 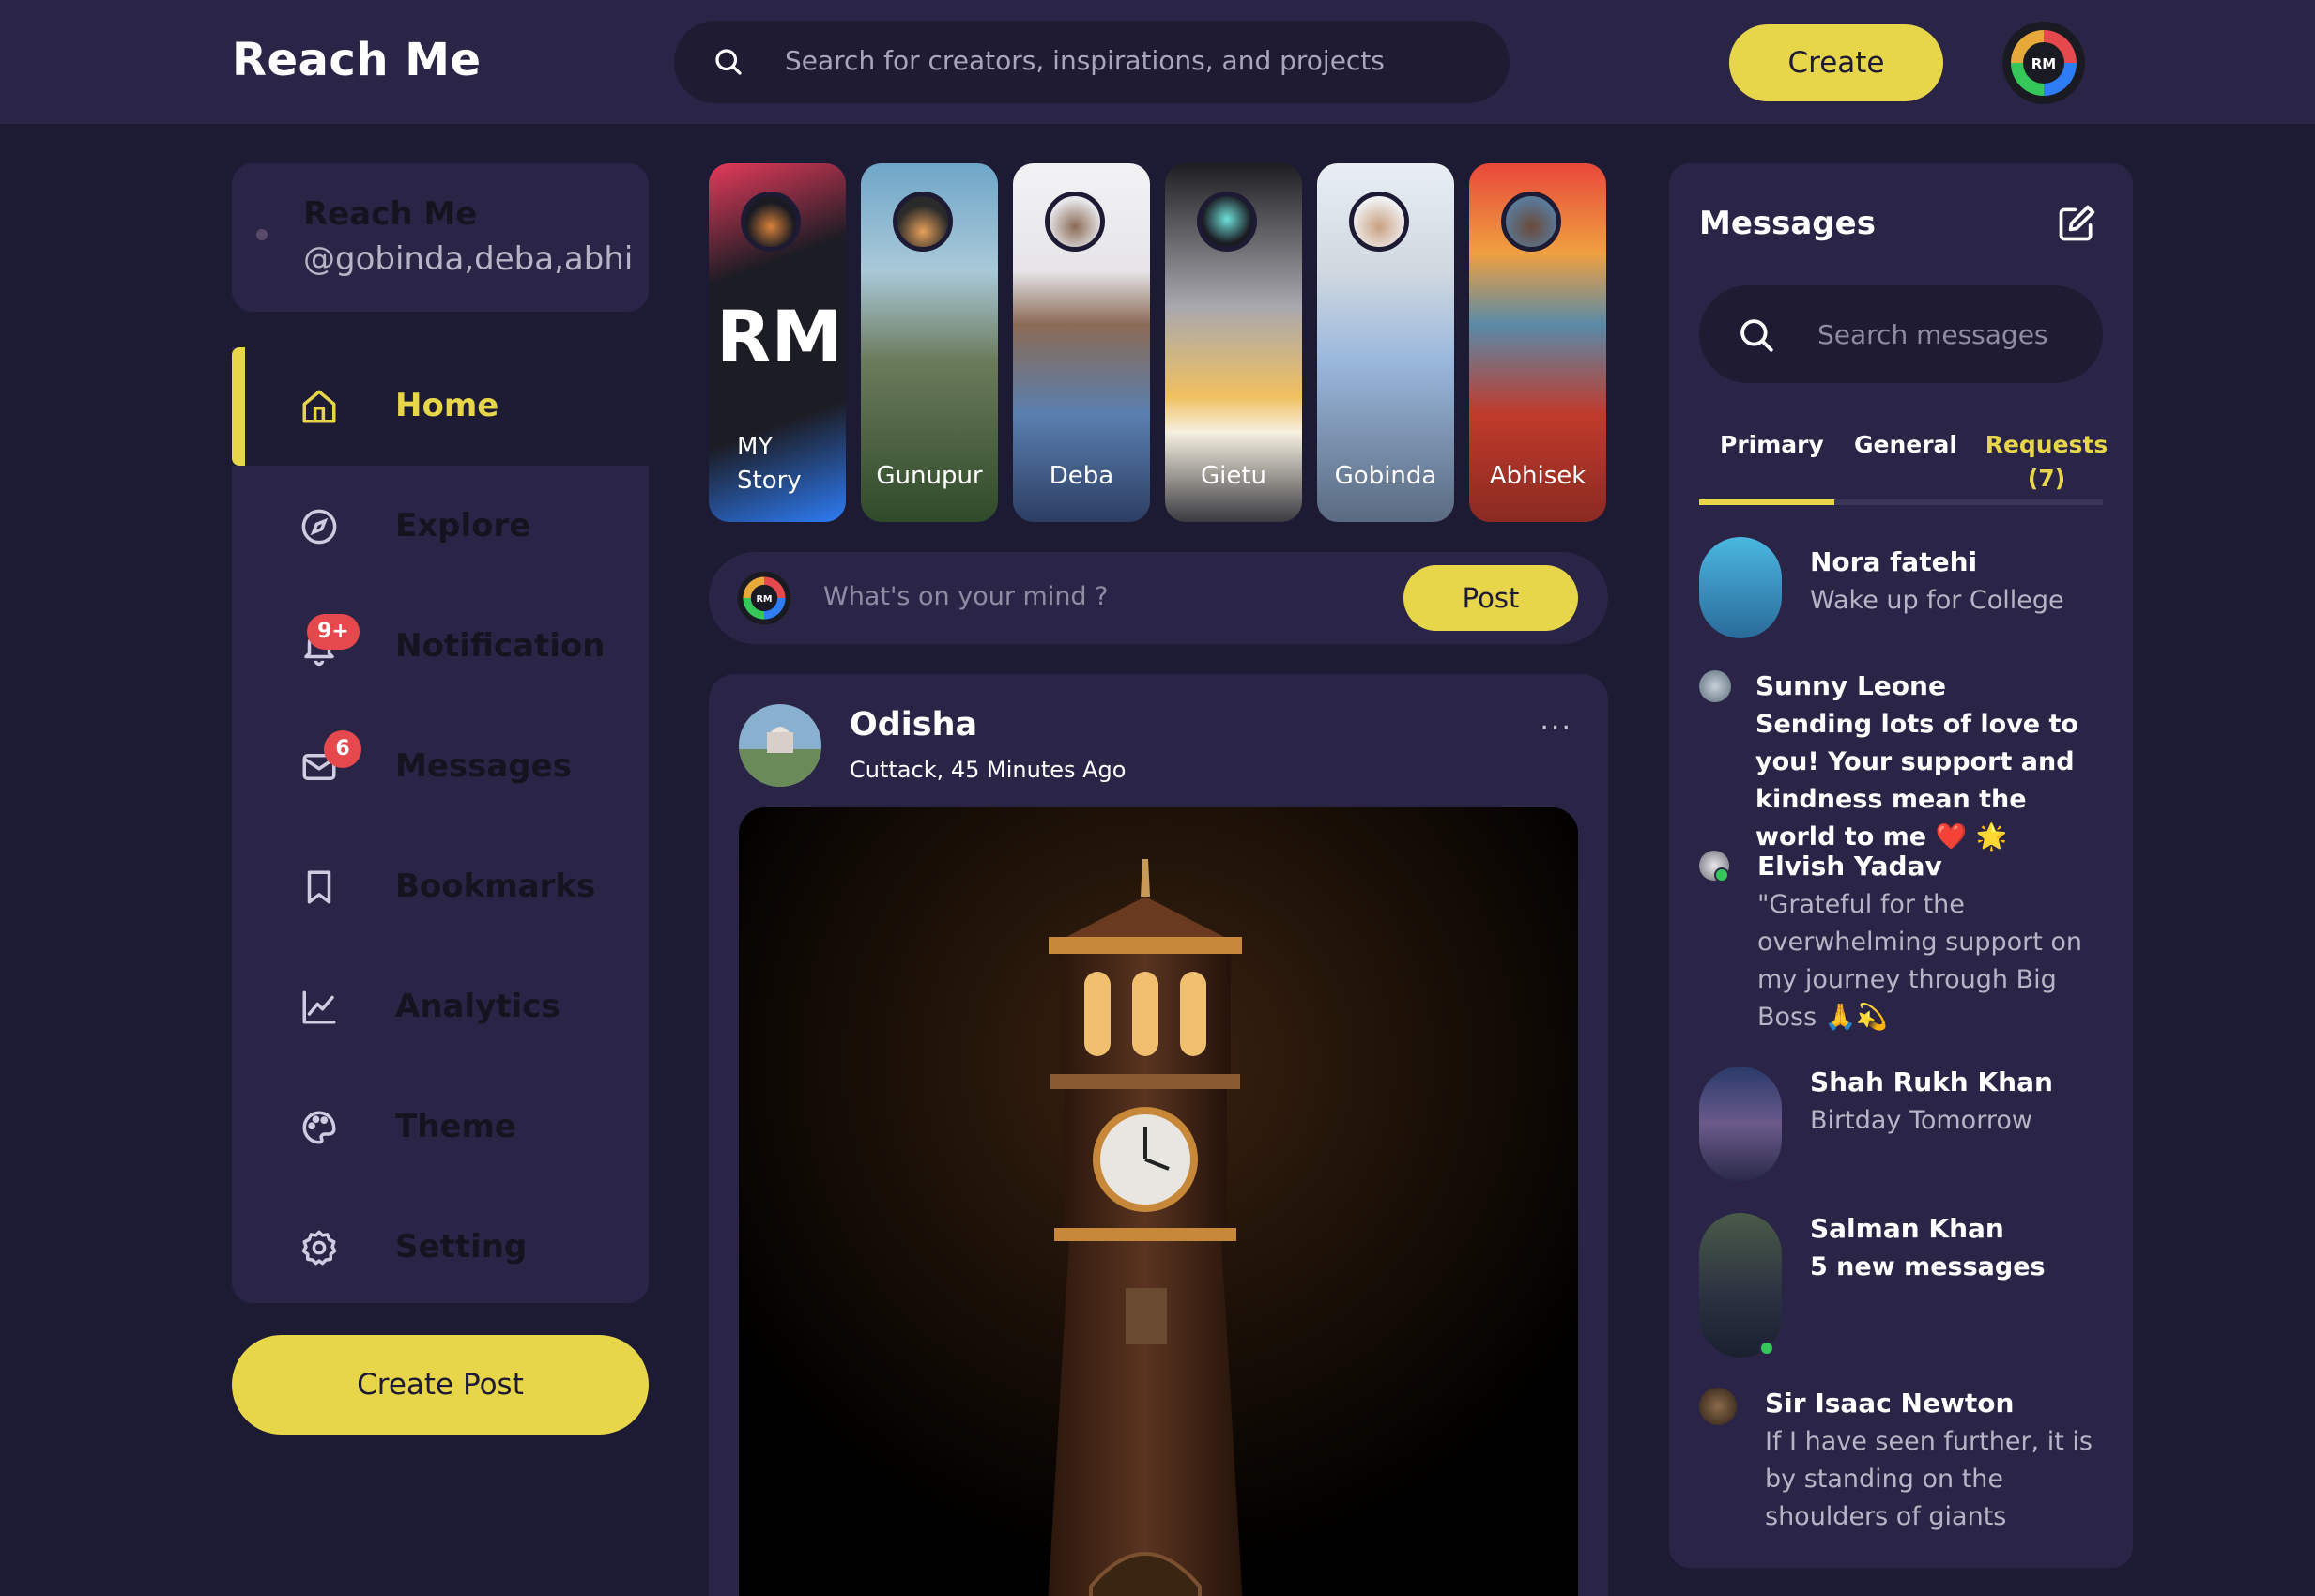 What do you see at coordinates (238, 407) in the screenshot?
I see `active-indicator` at bounding box center [238, 407].